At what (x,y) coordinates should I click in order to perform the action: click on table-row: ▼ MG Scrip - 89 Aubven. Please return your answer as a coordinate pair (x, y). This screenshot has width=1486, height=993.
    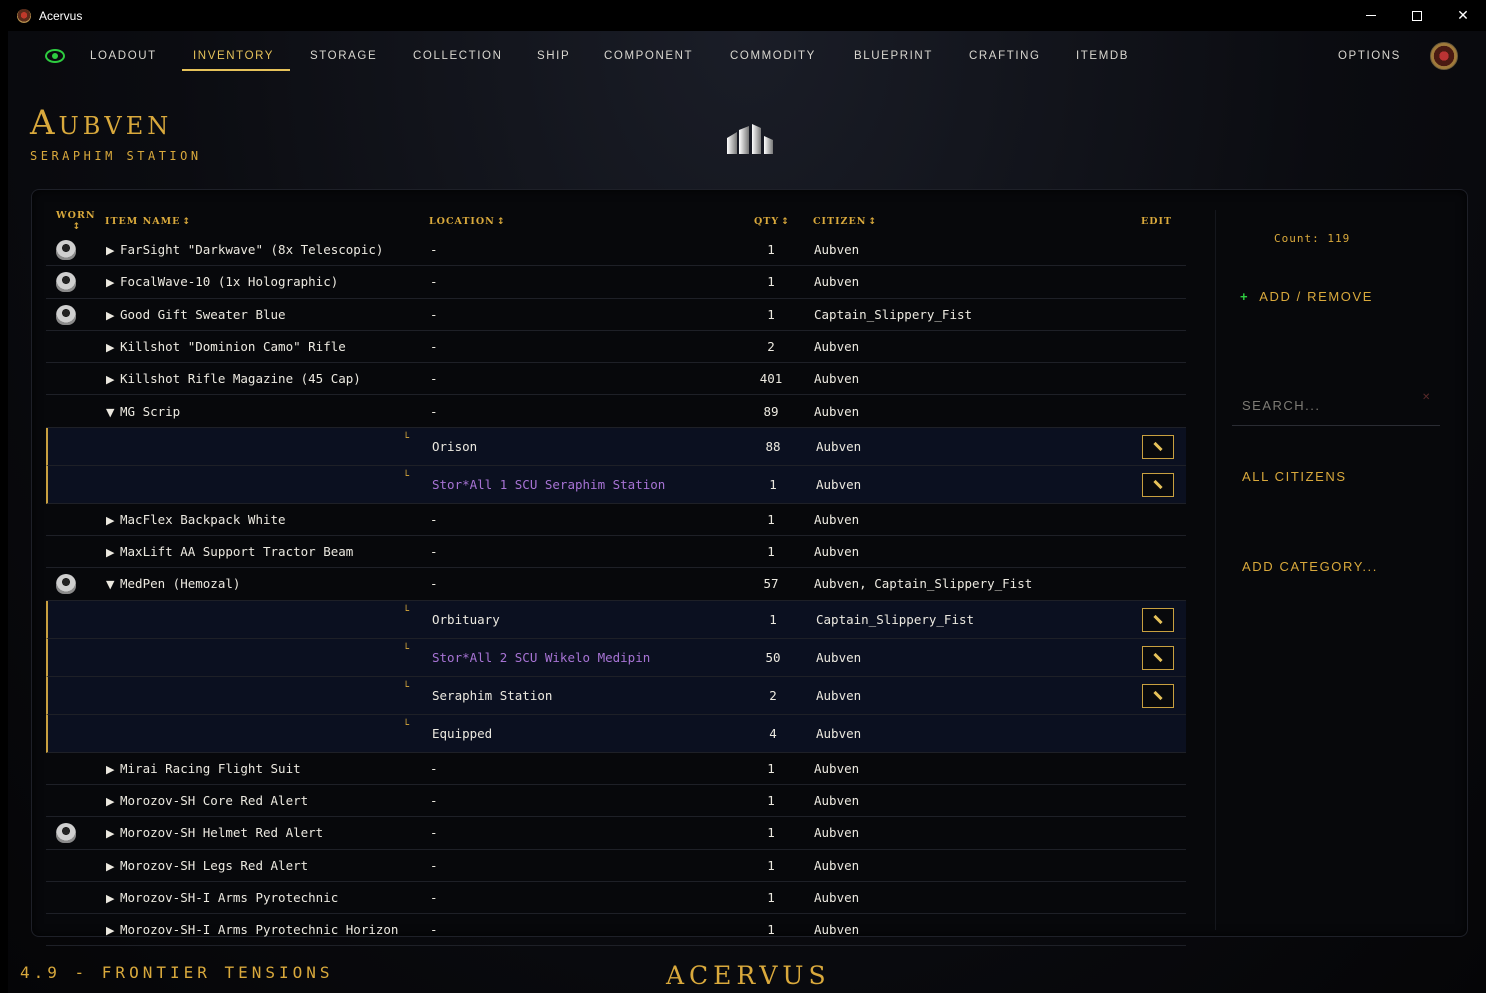
    Looking at the image, I should click on (616, 412).